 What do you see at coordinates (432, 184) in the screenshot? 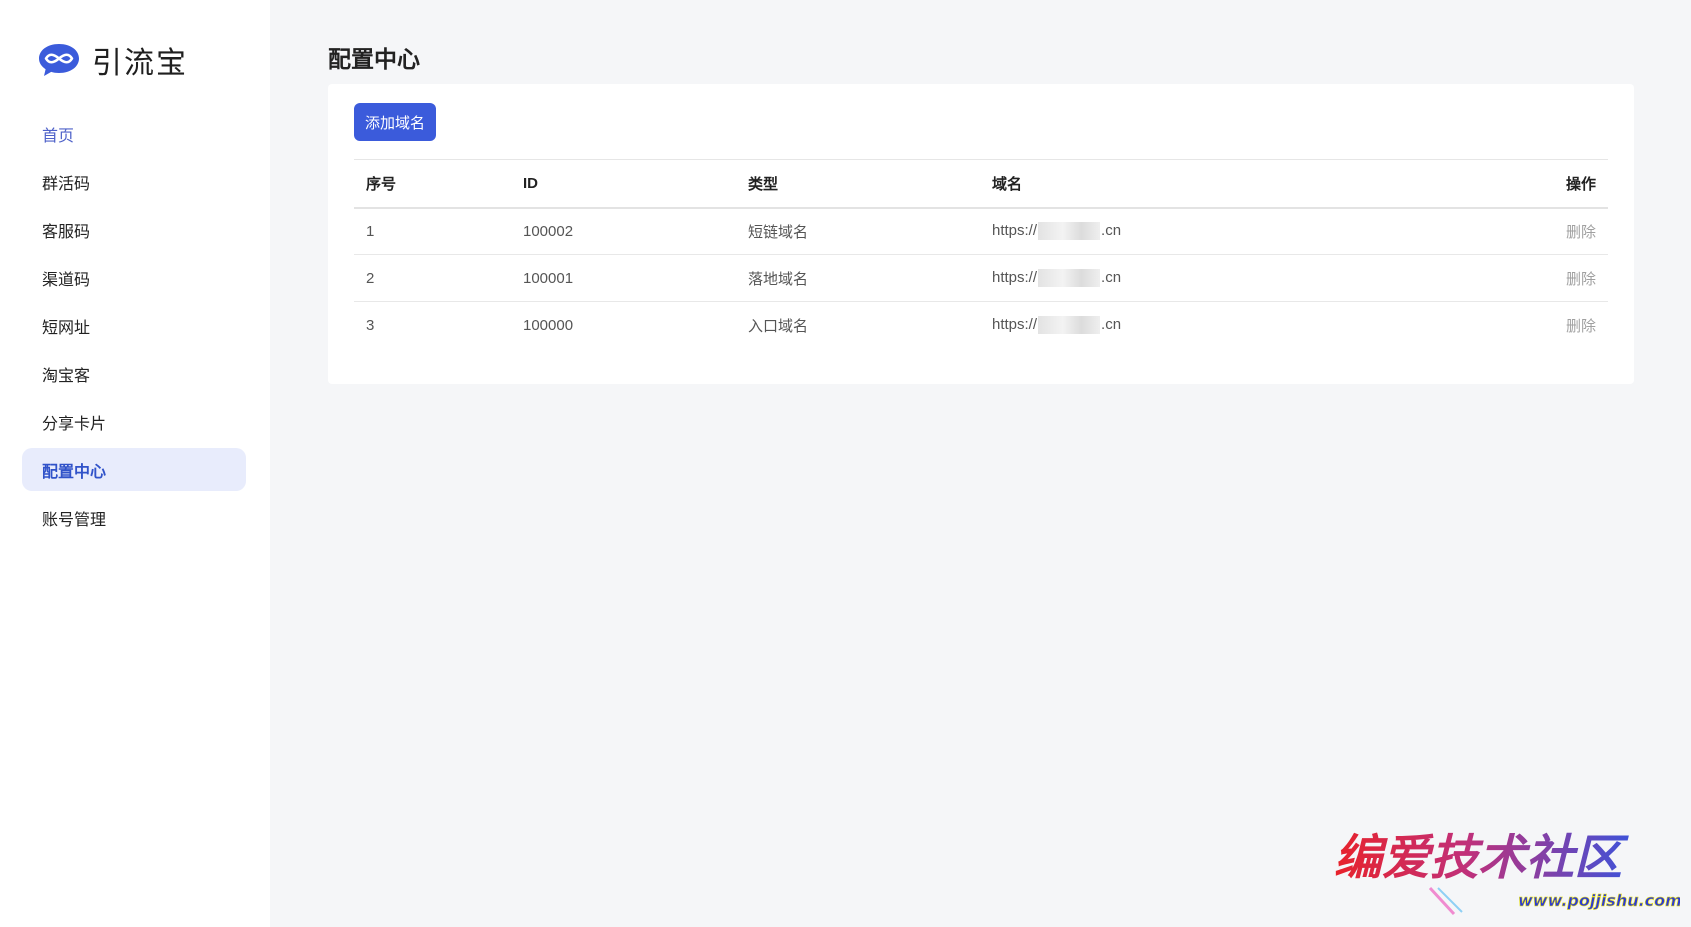
I see `header-index: 序号` at bounding box center [432, 184].